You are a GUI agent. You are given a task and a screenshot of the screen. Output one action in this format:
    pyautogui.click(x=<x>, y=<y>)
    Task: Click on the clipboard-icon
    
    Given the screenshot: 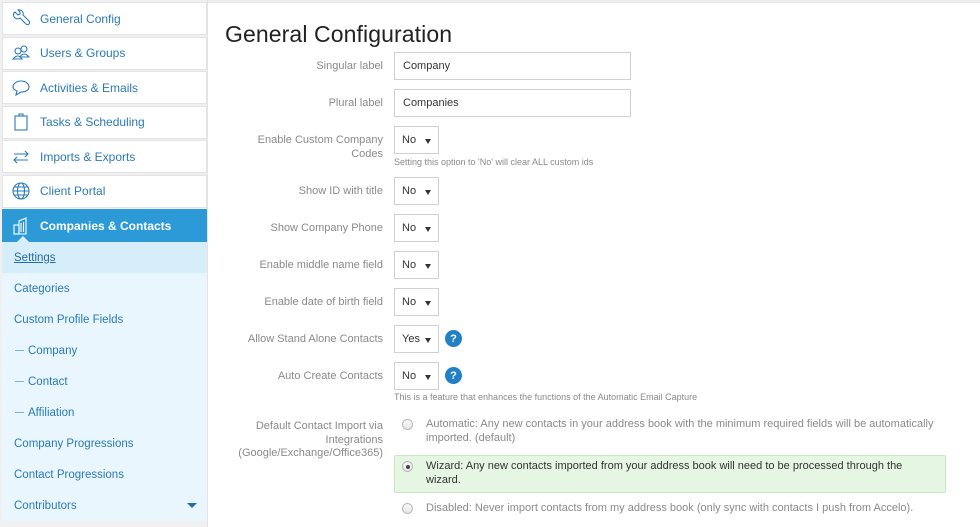 What is the action you would take?
    pyautogui.click(x=21, y=122)
    